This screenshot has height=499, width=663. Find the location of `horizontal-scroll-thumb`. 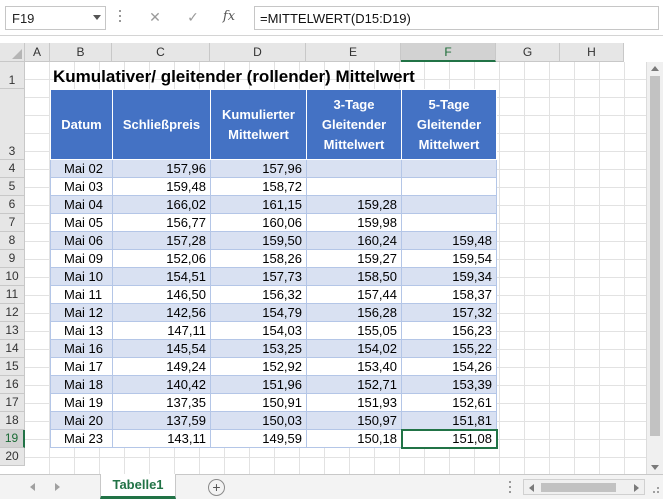

horizontal-scroll-thumb is located at coordinates (578, 487).